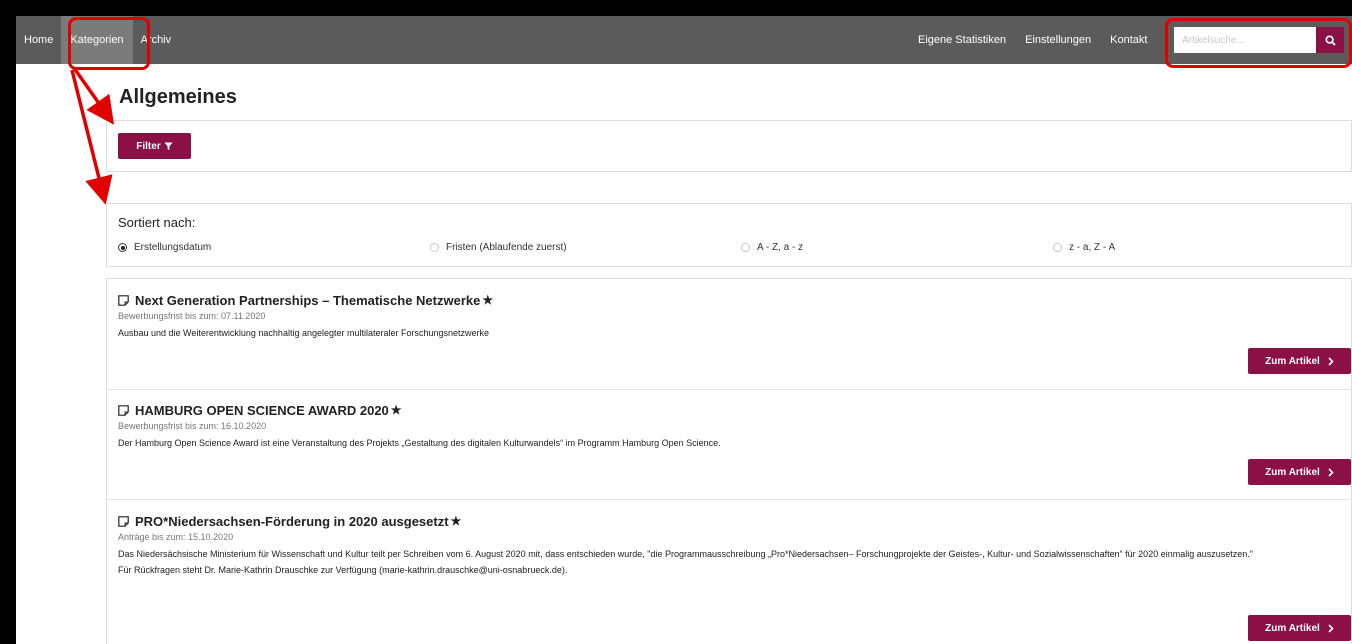 The image size is (1352, 644). I want to click on nav-left-group: Home Kategorien Archiv, so click(97, 40).